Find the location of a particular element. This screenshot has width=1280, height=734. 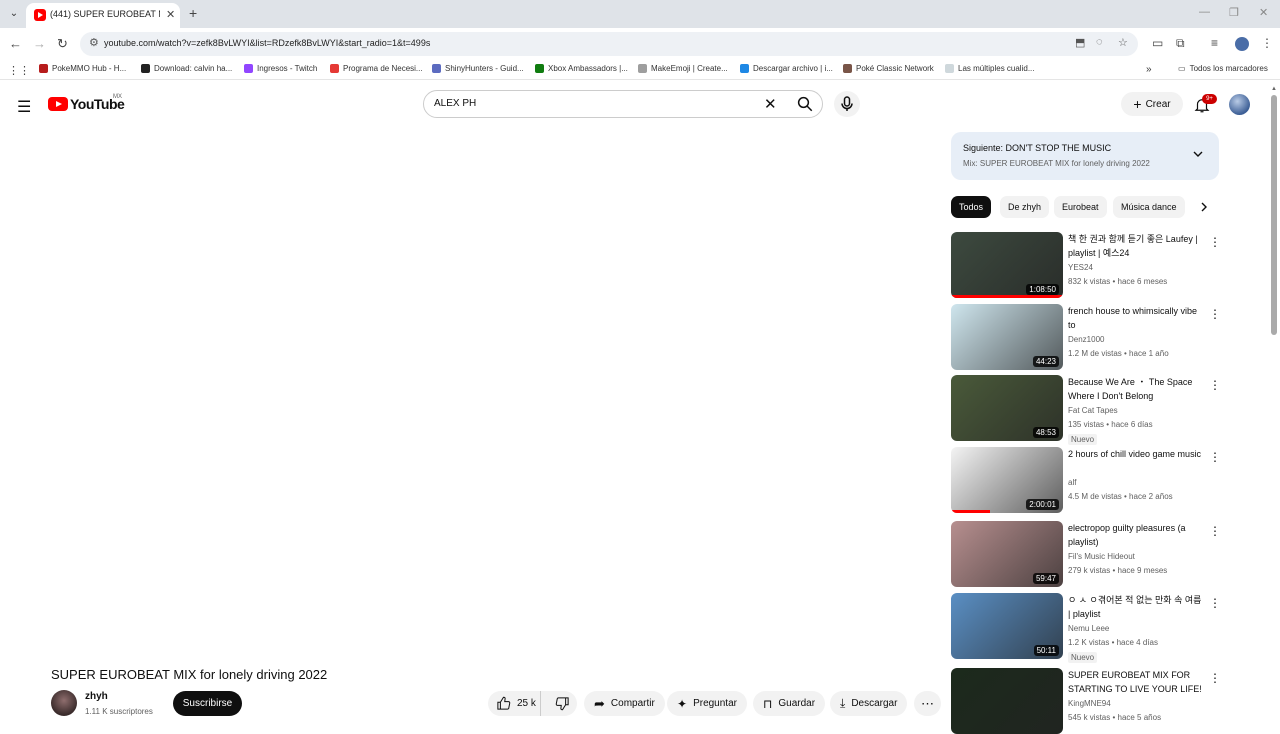

bookmark-item: Ingresos - Twitch is located at coordinates (280, 68).